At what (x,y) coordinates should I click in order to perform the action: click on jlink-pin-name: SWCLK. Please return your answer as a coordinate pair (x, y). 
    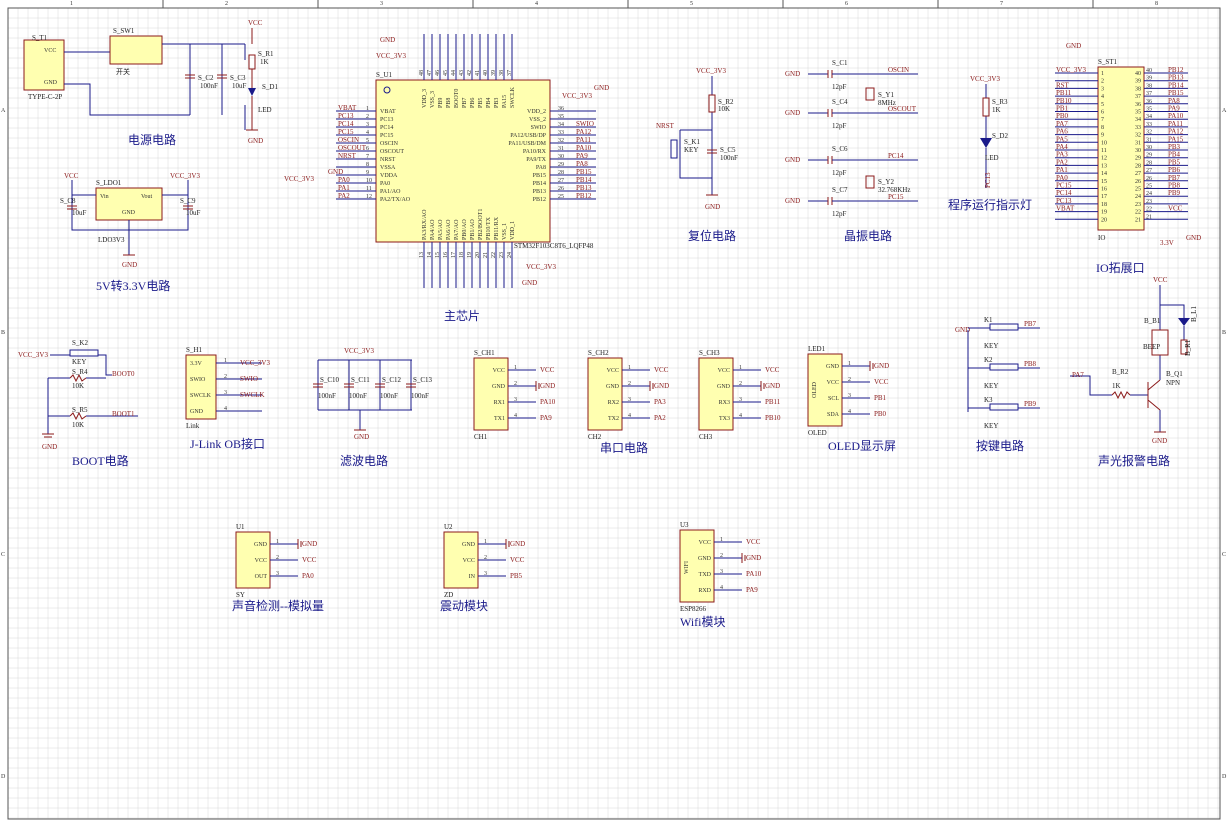
    Looking at the image, I should click on (201, 396).